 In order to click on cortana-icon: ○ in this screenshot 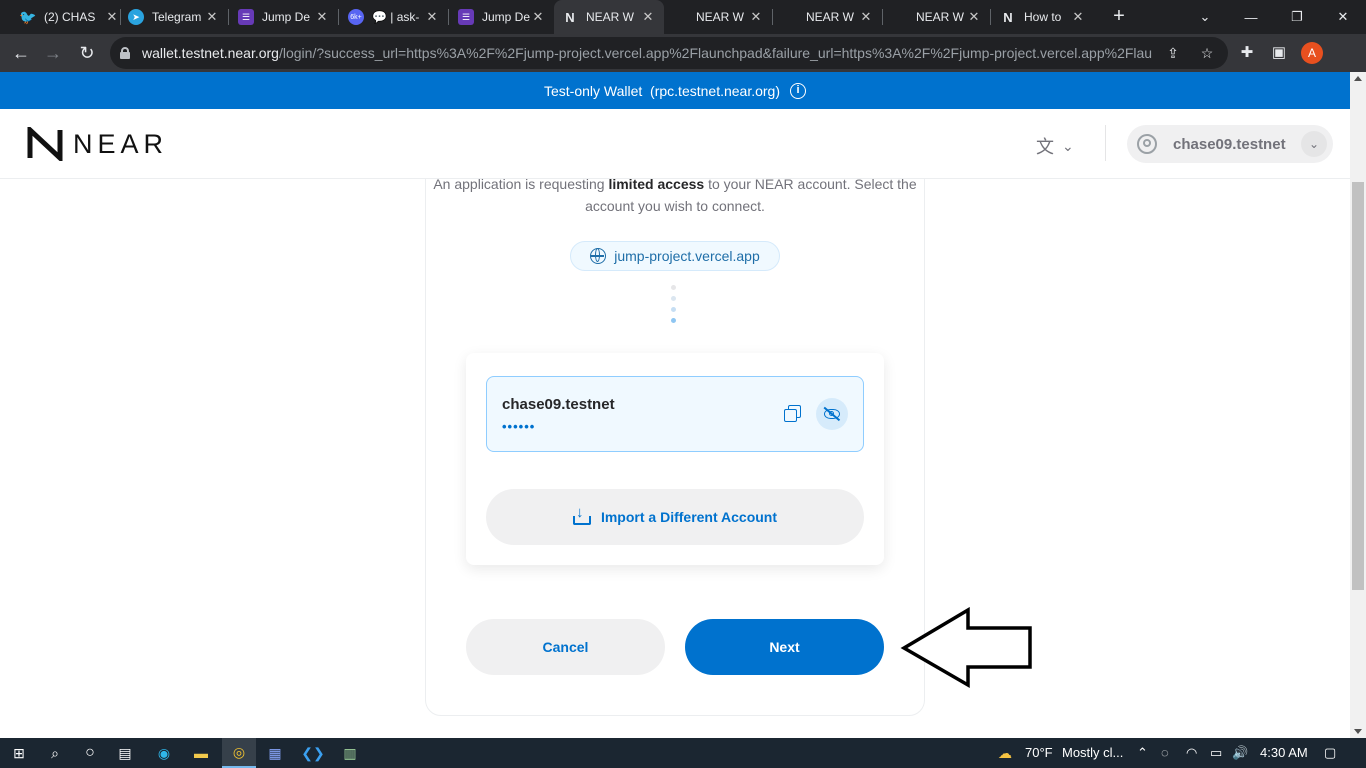, I will do `click(90, 753)`.